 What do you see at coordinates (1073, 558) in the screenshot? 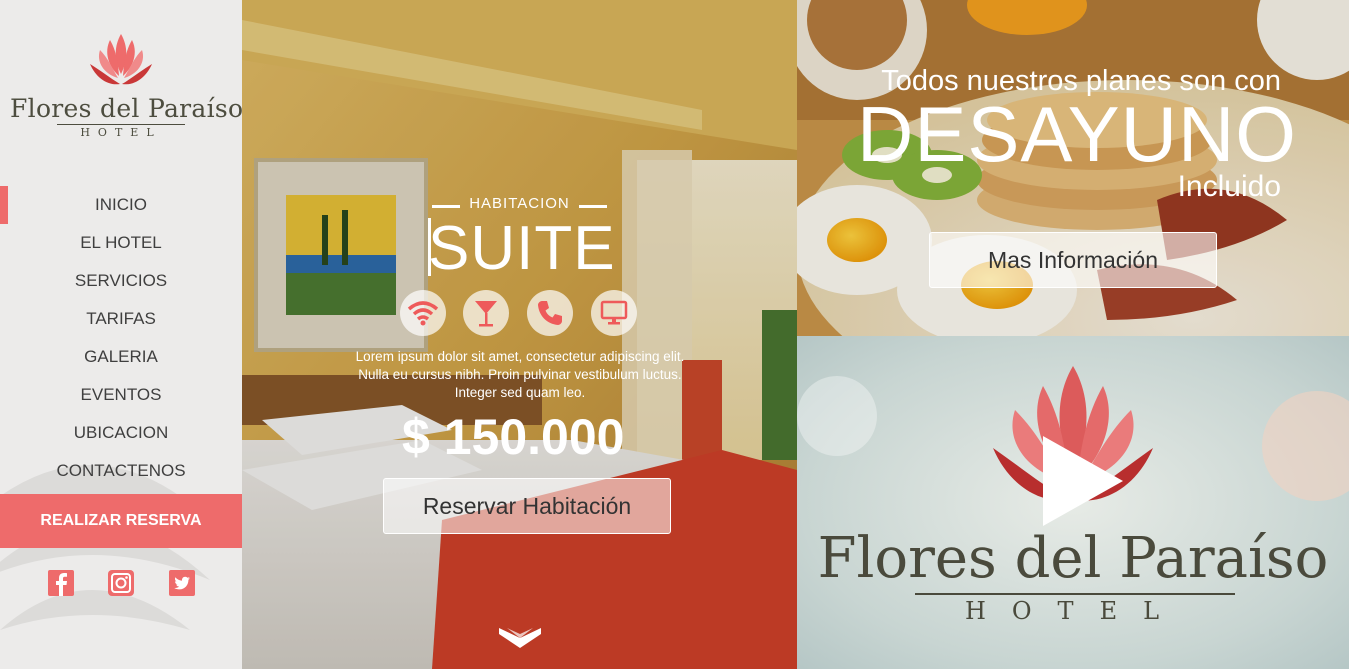
I see `video-brand-name: Flores del Paraíso` at bounding box center [1073, 558].